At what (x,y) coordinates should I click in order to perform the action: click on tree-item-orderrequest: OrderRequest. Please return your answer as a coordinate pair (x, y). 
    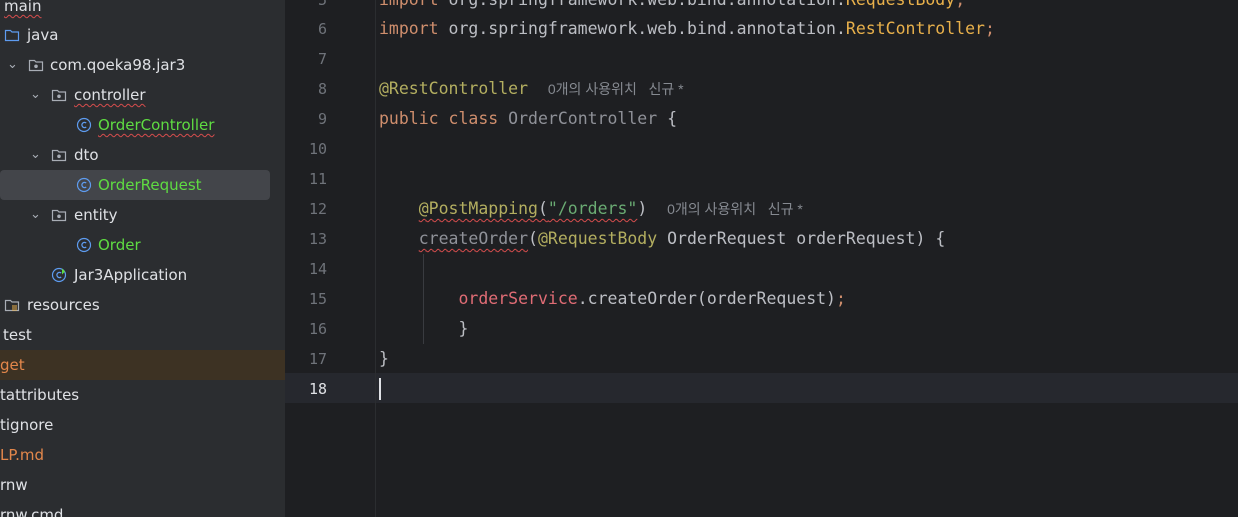
    Looking at the image, I should click on (135, 185).